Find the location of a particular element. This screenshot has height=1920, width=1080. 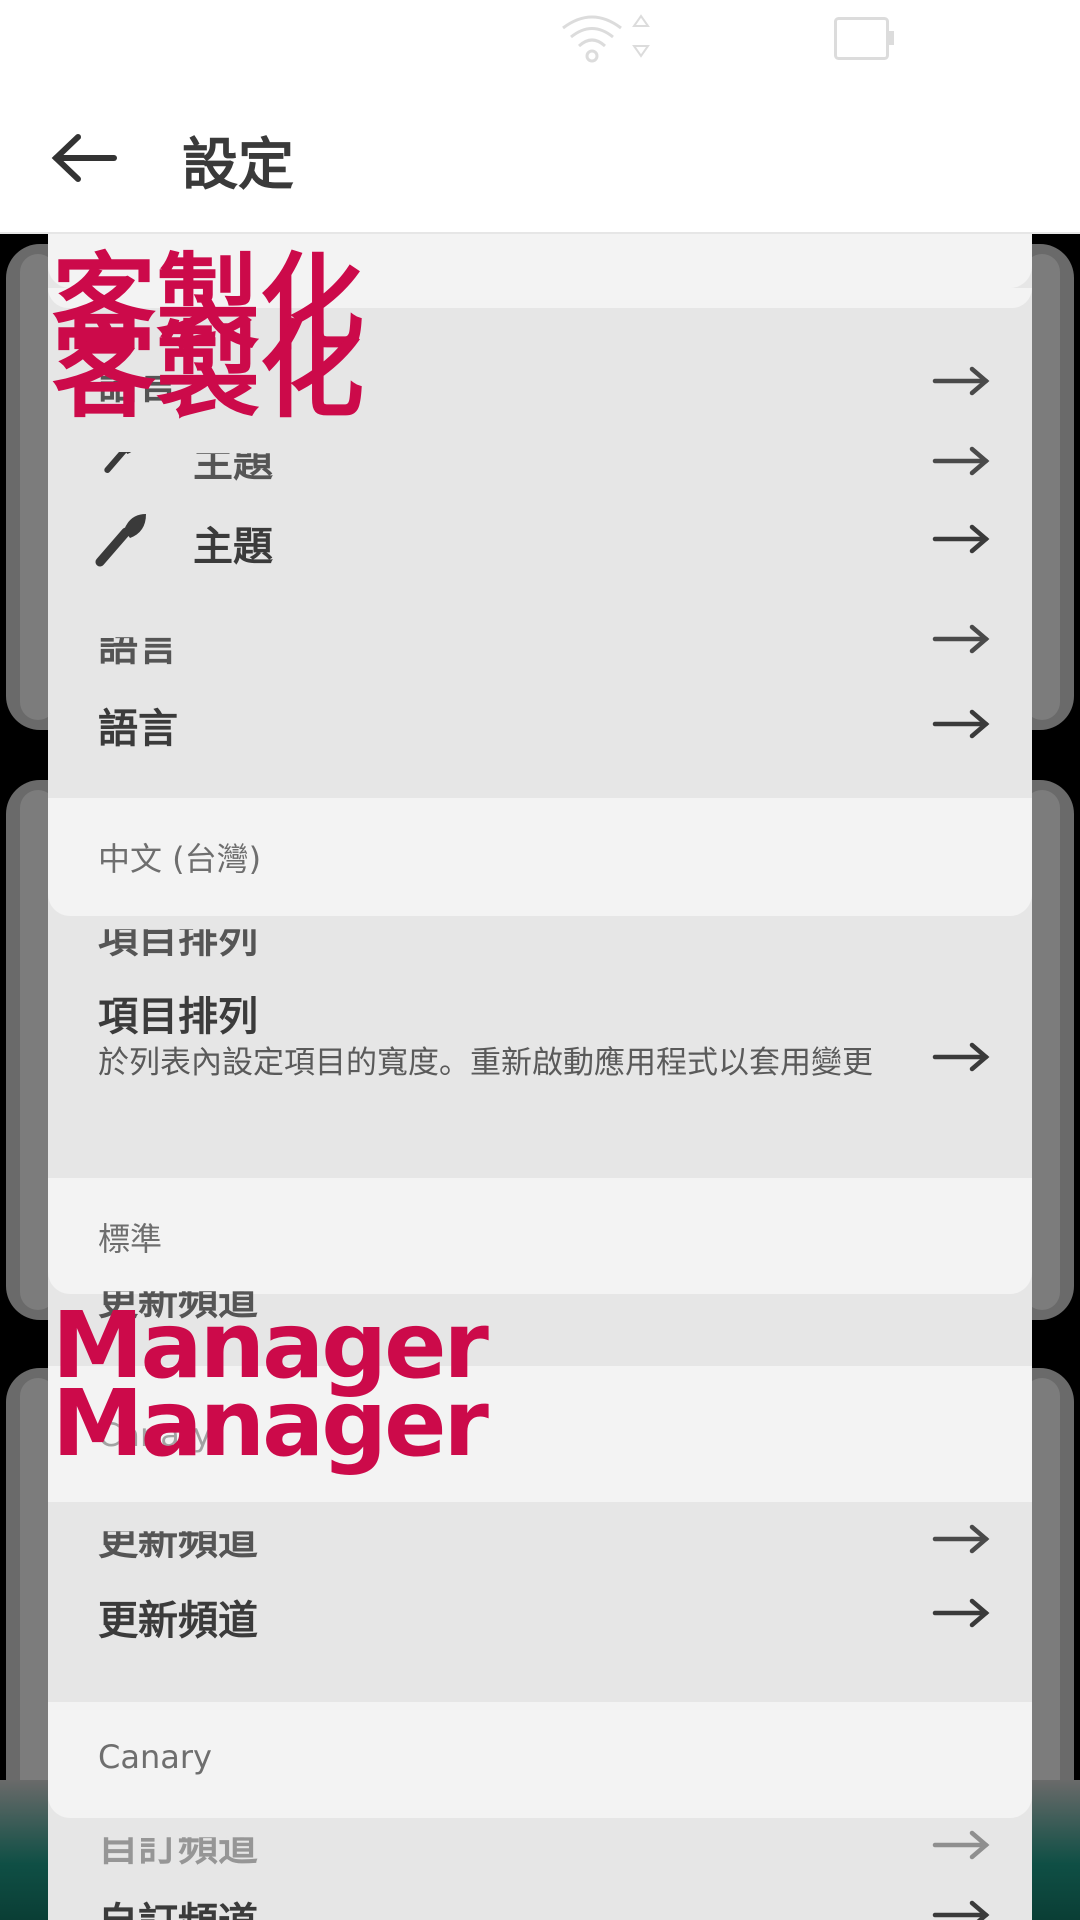

language-value: 中文 (台灣) is located at coordinates (180, 859).